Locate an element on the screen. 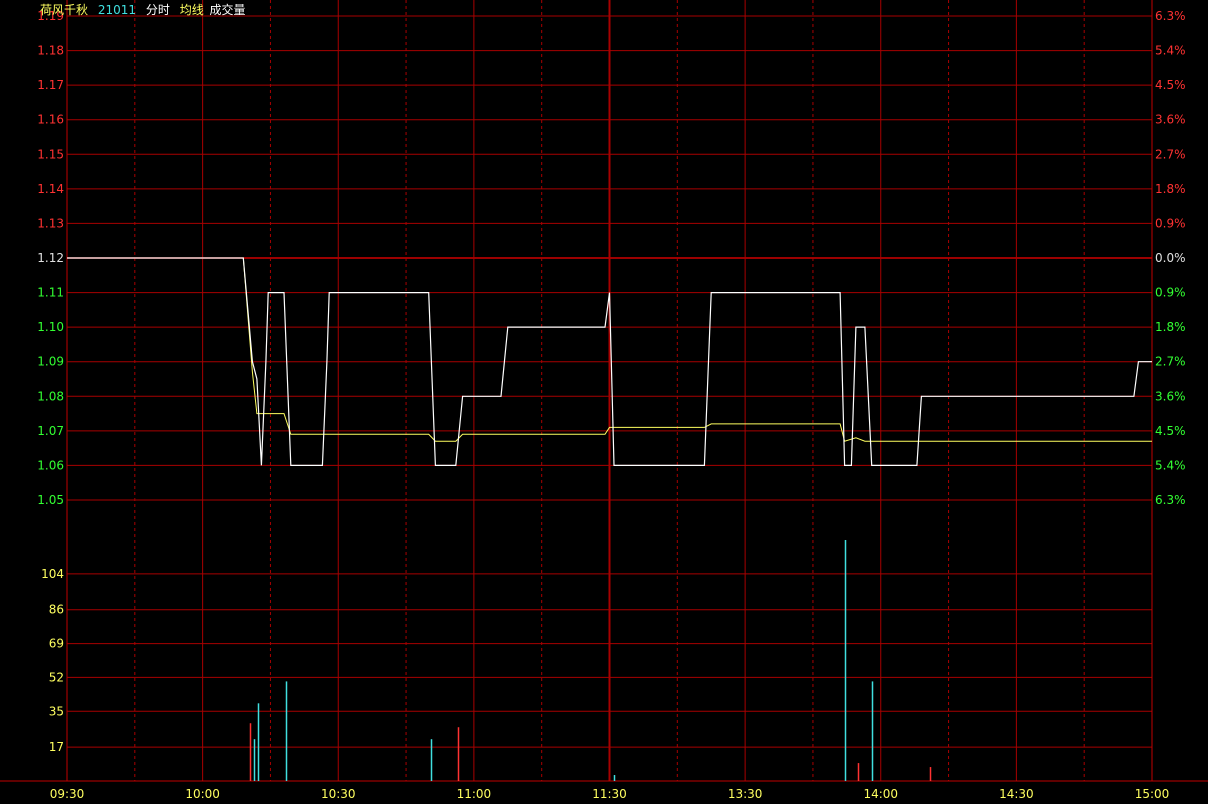 The image size is (1208, 804). volume-tick-label: 104 is located at coordinates (52, 574).